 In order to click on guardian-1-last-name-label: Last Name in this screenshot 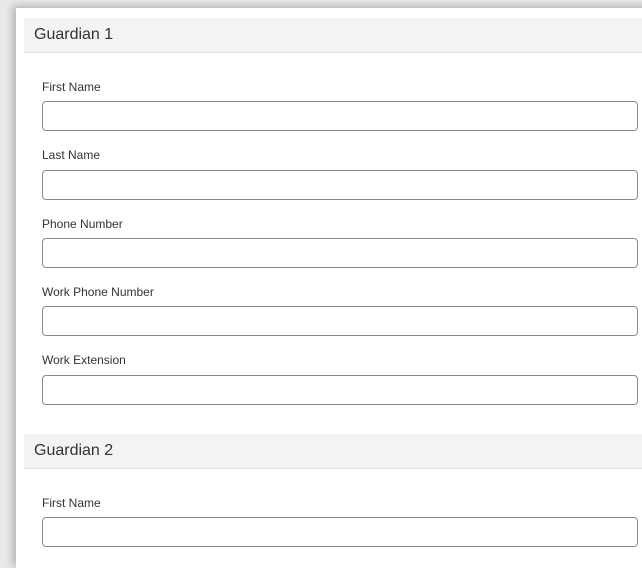, I will do `click(71, 155)`.